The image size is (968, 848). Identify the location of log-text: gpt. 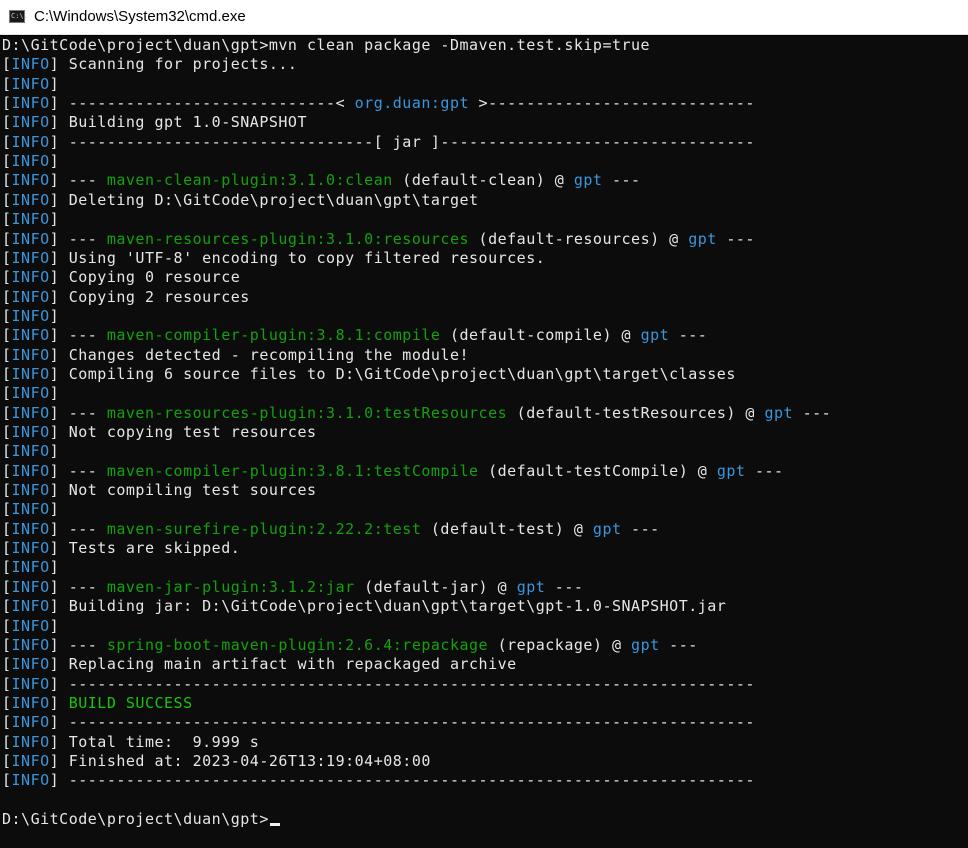
(731, 470).